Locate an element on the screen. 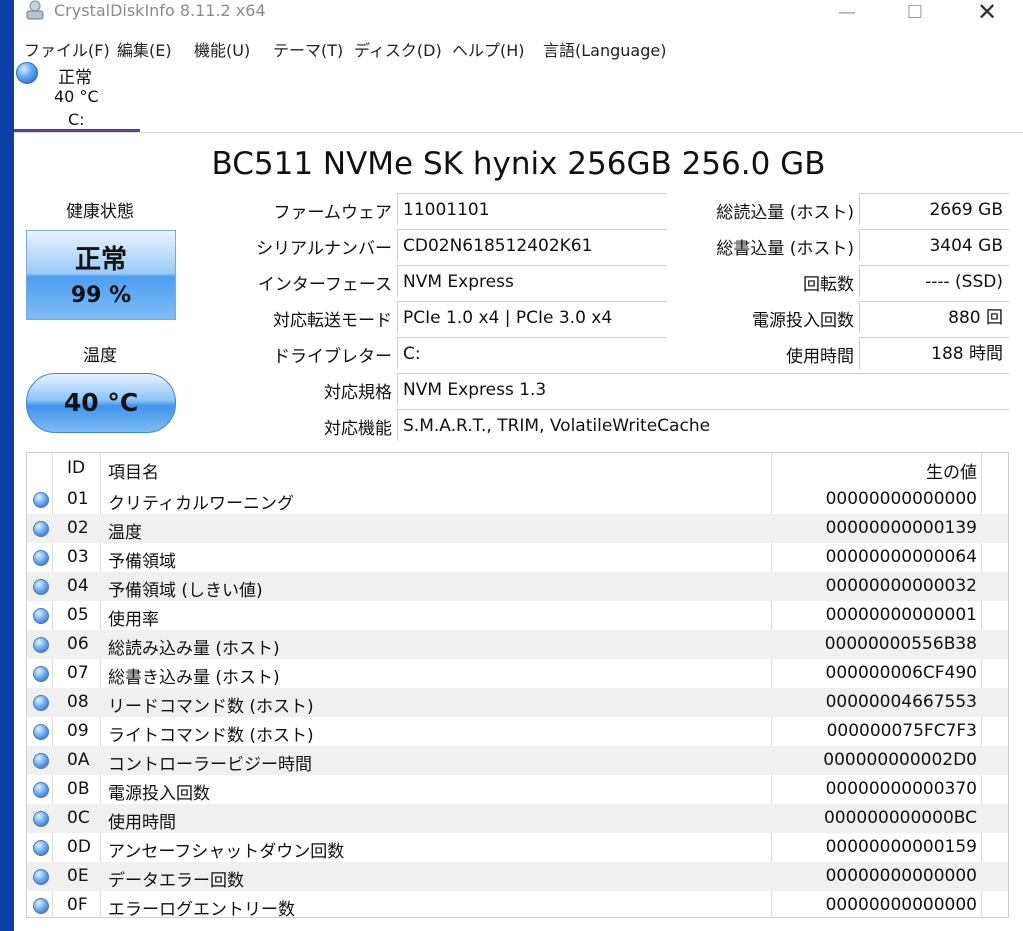 The image size is (1023, 931). drive-tab-status: 正常 is located at coordinates (75, 78).